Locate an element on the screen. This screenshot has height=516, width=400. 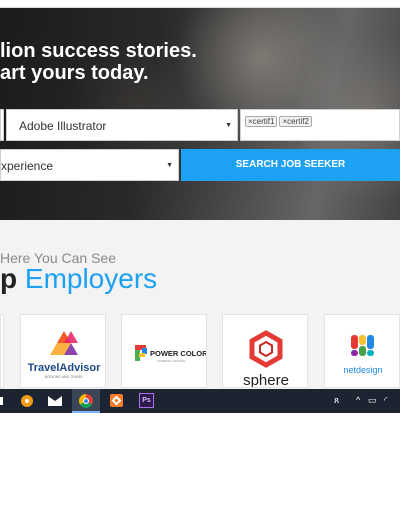
wifi-icon: ◜ is located at coordinates (386, 400).